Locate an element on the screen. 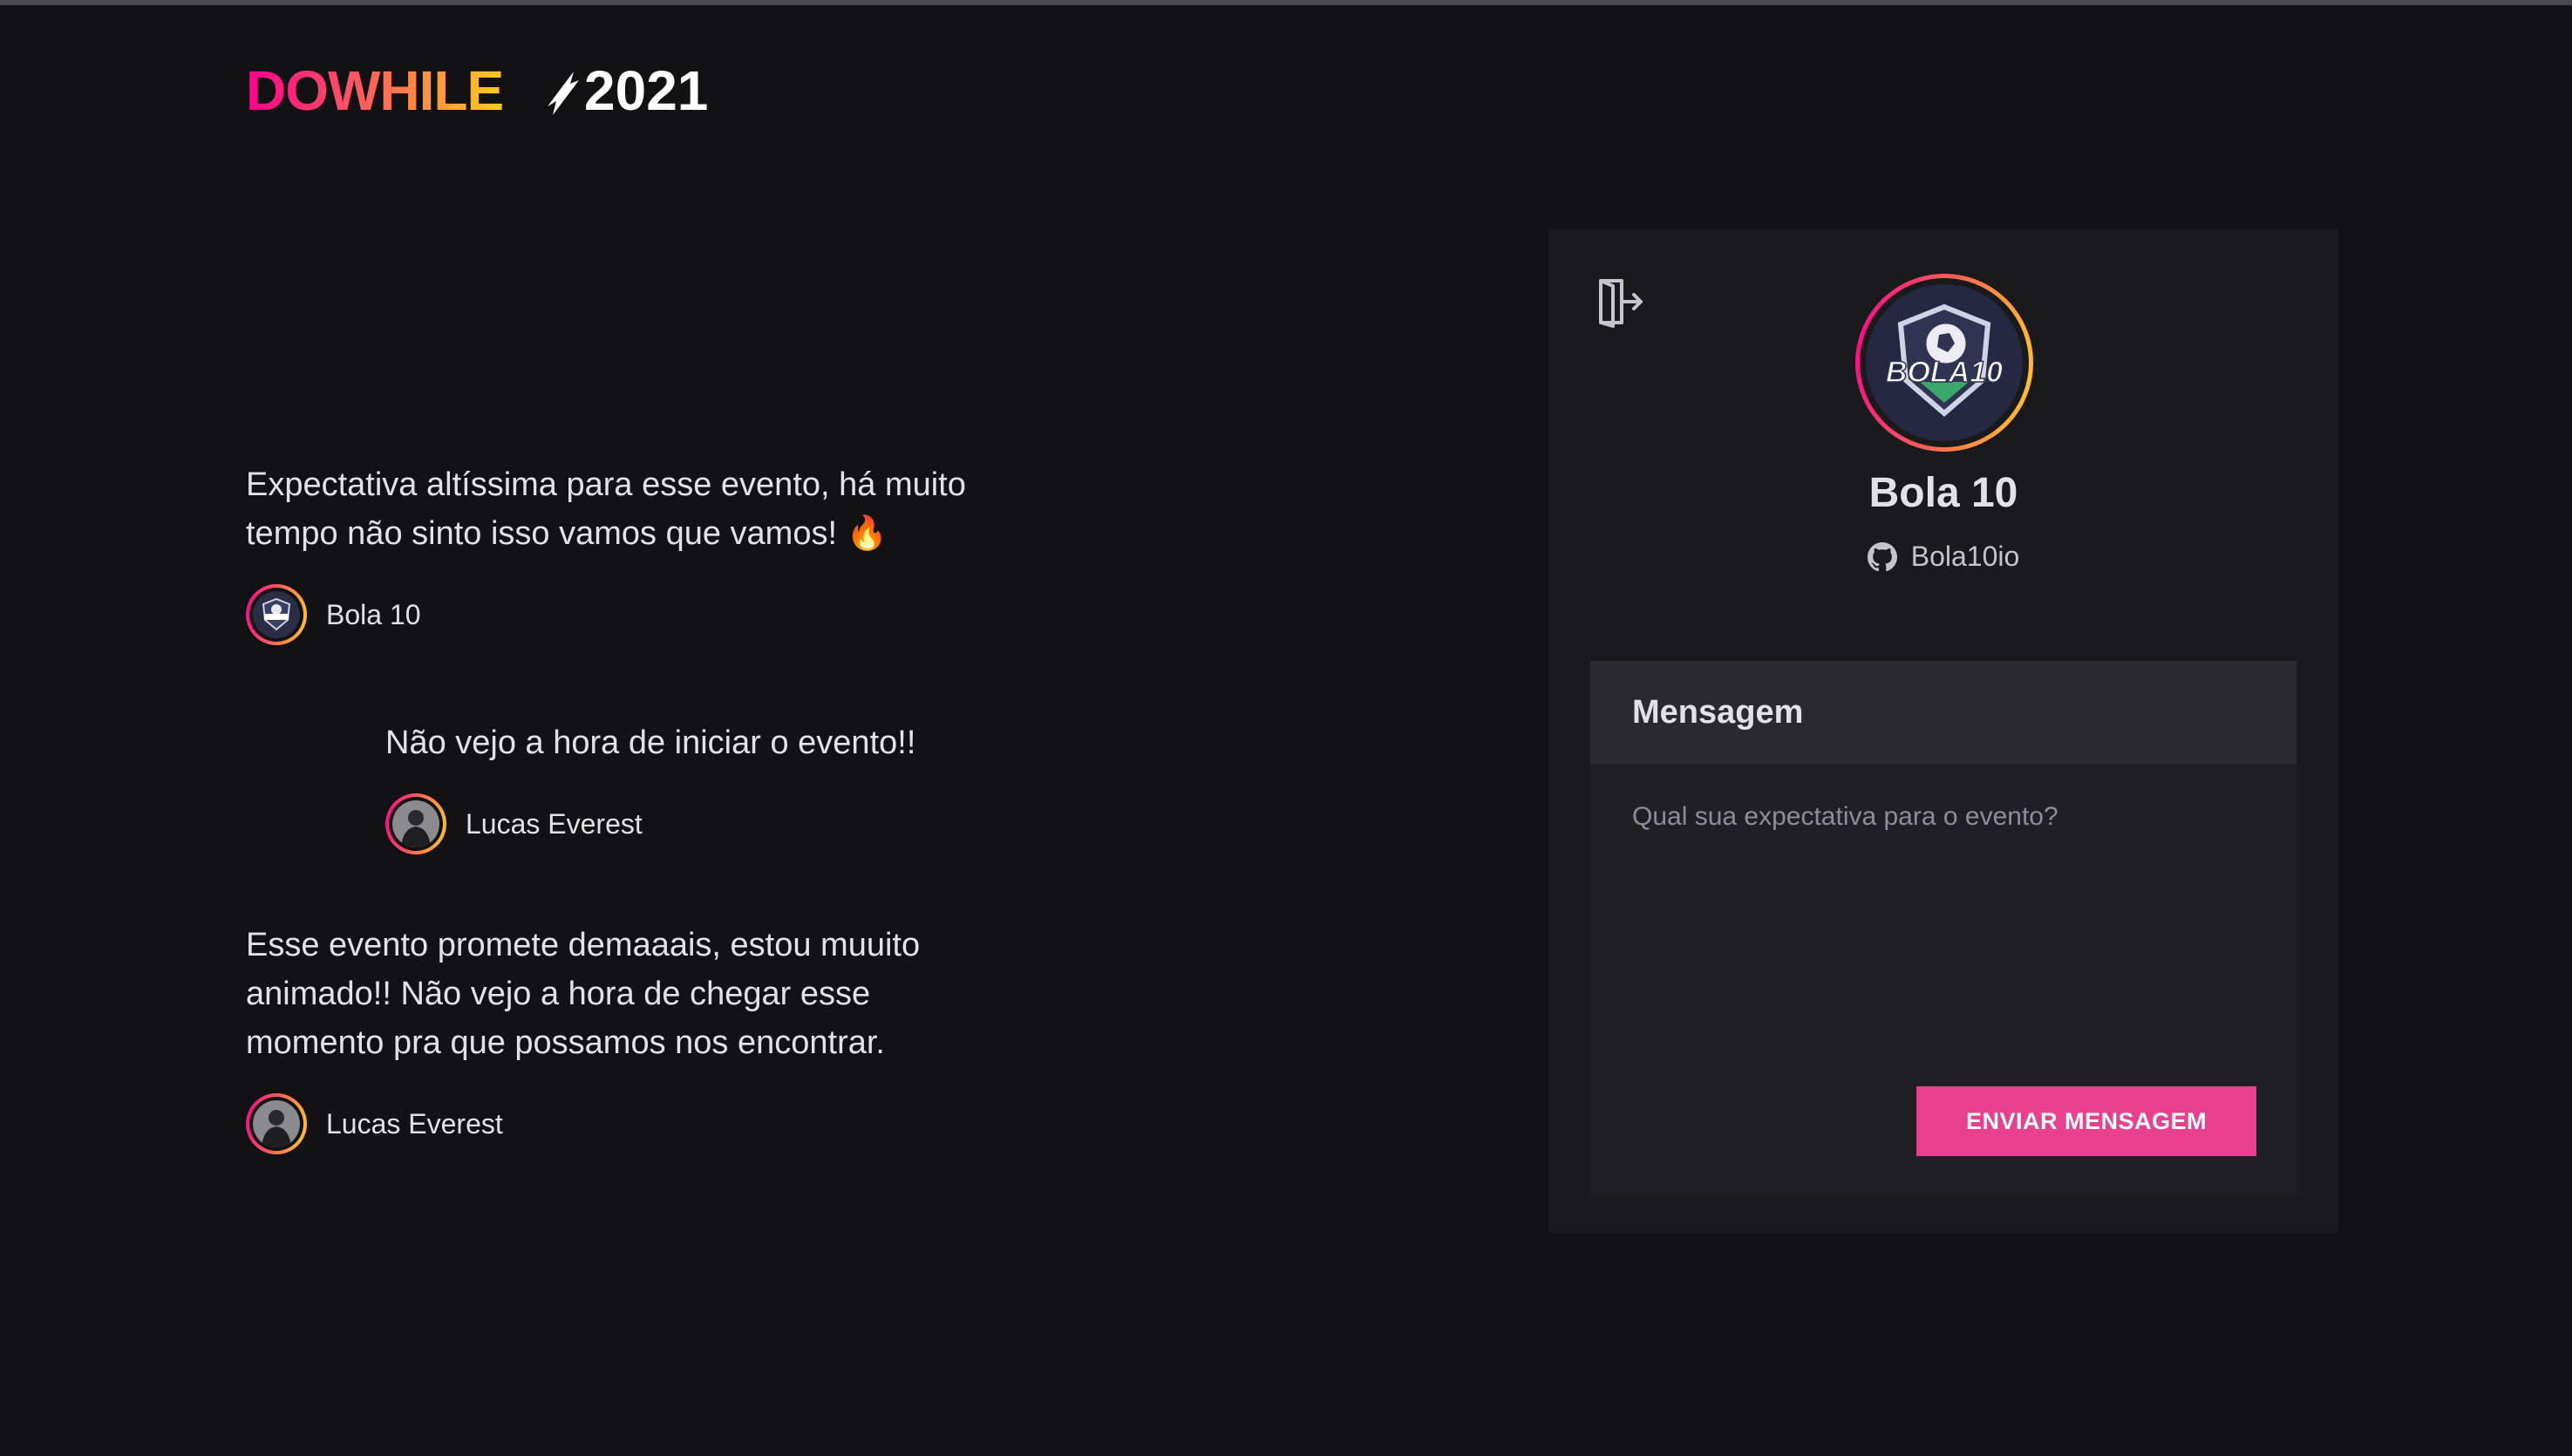 This screenshot has width=2572, height=1456. form-header: Mensagem is located at coordinates (1943, 712).